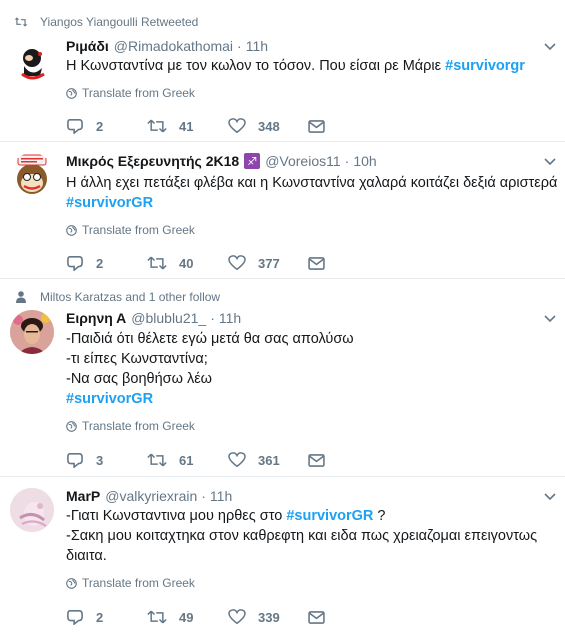  I want to click on retweet-button: 61, so click(170, 460).